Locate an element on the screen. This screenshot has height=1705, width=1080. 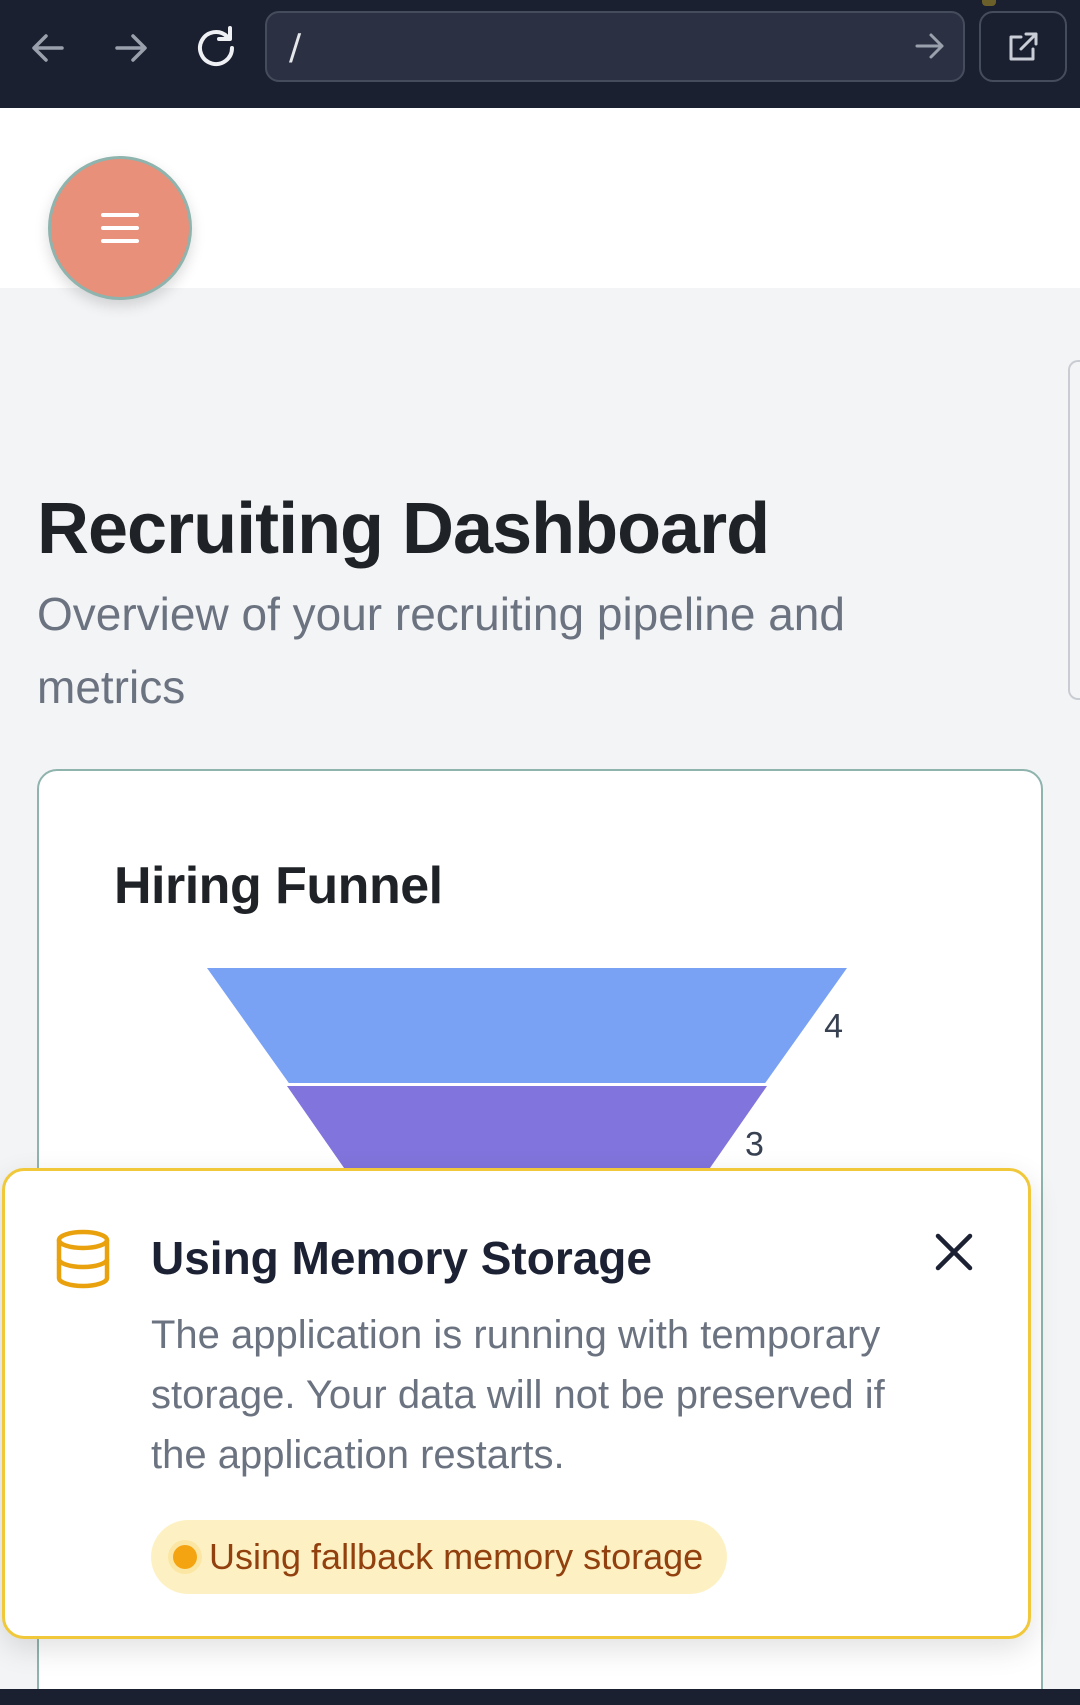
back-button is located at coordinates (48, 48).